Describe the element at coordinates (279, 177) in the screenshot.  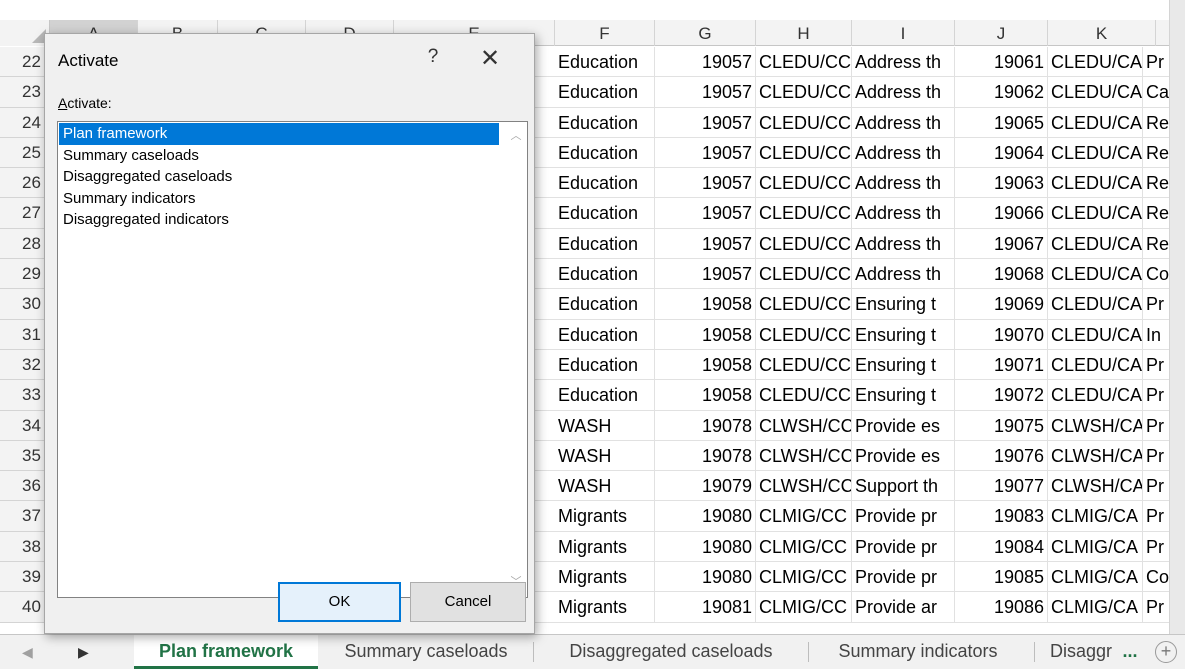
I see `sheet-list-item: Disaggregated caseloads` at that location.